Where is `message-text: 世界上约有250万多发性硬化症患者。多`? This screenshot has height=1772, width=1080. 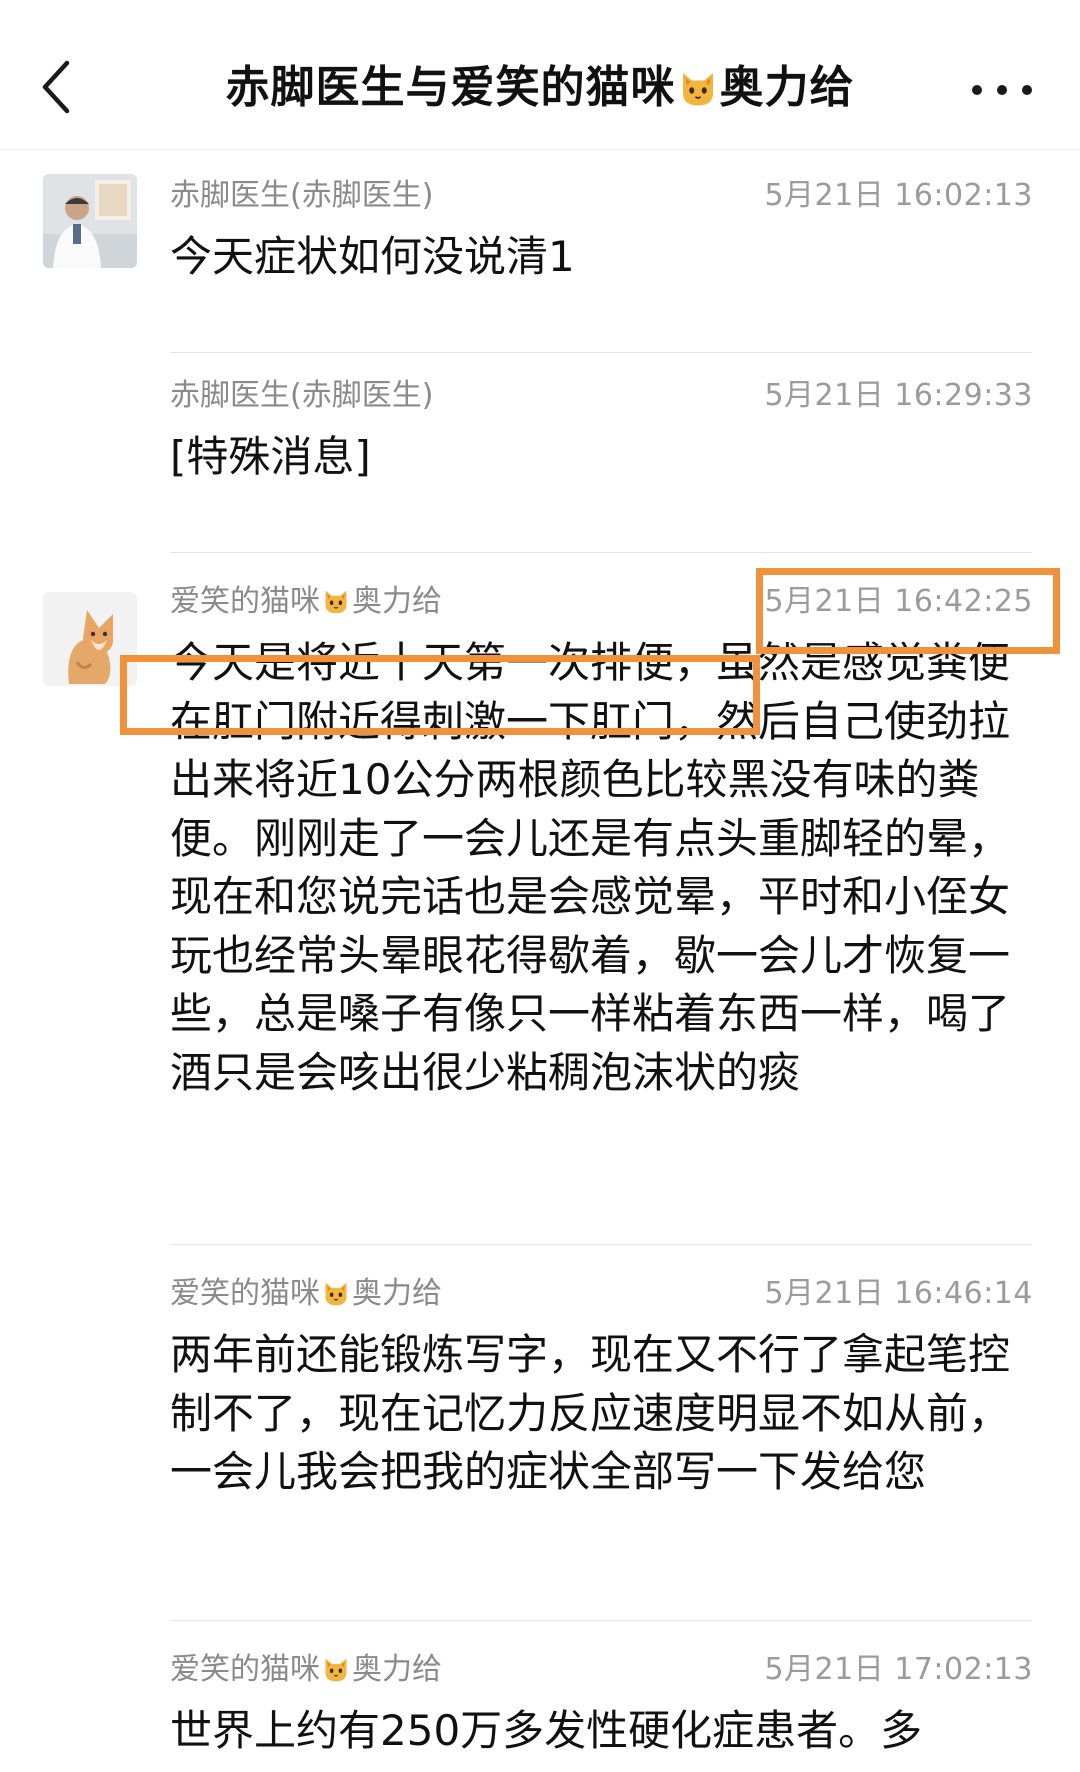 message-text: 世界上约有250万多发性硬化症患者。多 is located at coordinates (546, 1730).